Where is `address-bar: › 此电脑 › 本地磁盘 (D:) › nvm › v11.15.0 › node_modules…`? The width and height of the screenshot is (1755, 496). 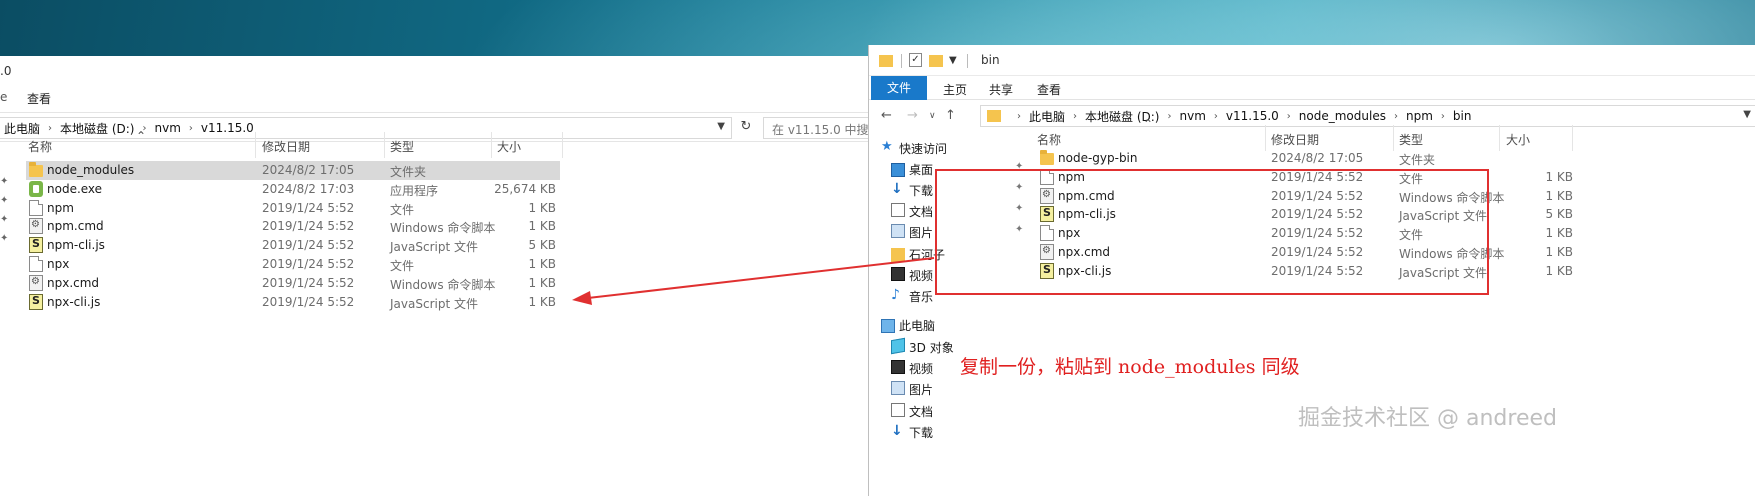 address-bar: › 此电脑 › 本地磁盘 (D:) › nvm › v11.15.0 › node_modules… is located at coordinates (1367, 116).